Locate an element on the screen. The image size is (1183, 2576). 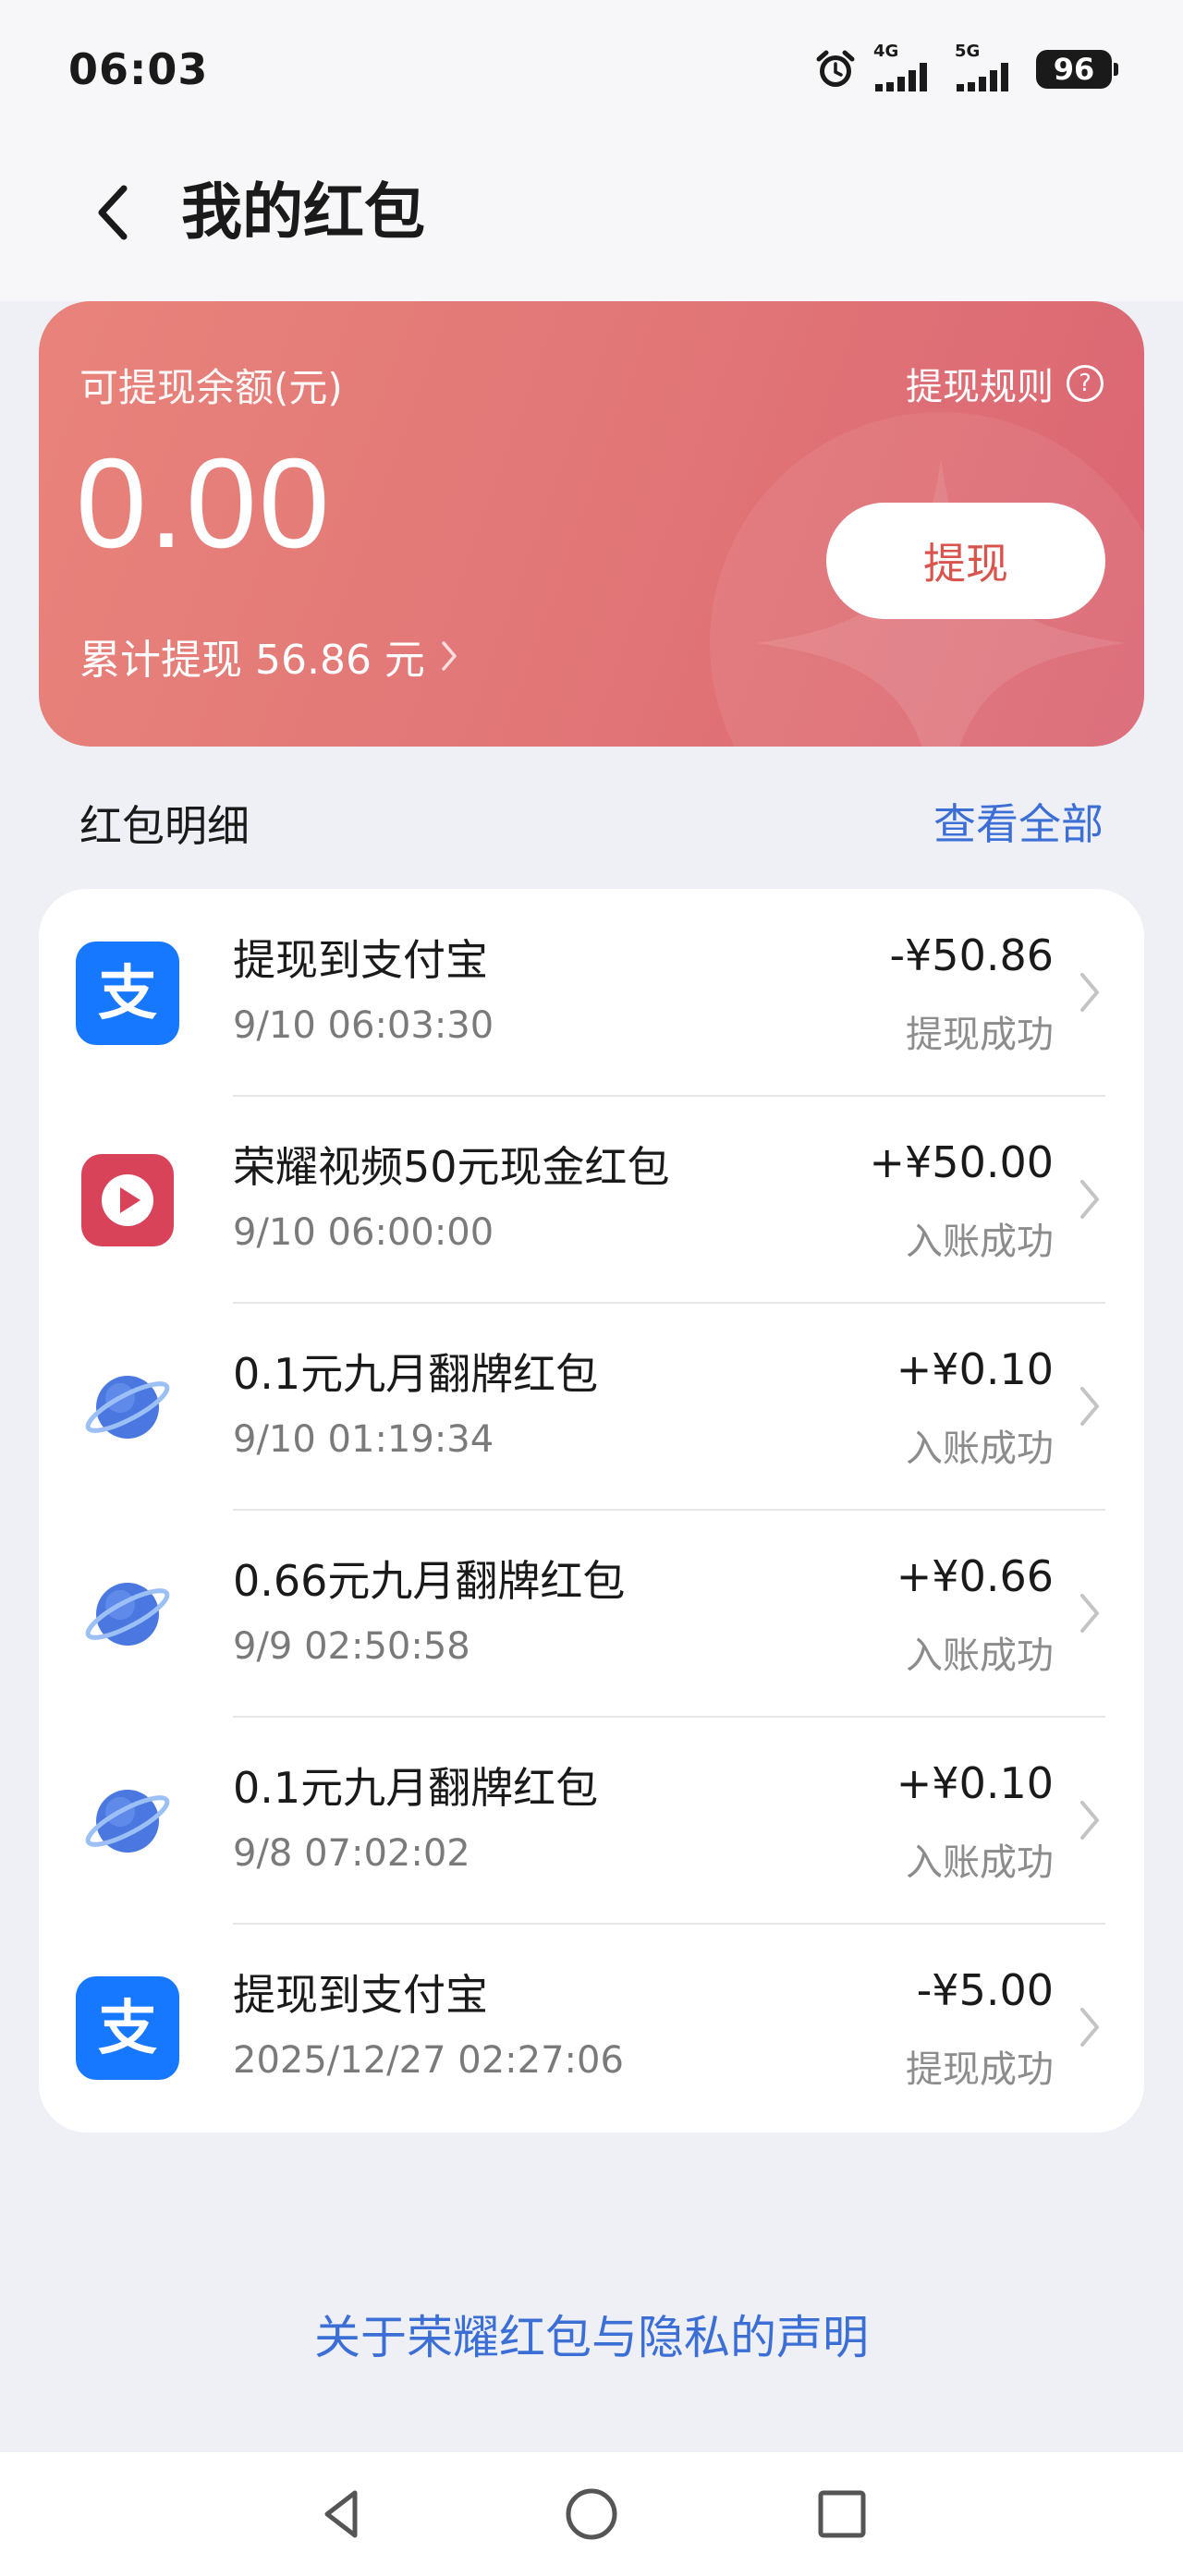
list-item: 支 提现到支付宝 9/10 06:03:30 -¥50.86 提现成功 is located at coordinates (592, 993).